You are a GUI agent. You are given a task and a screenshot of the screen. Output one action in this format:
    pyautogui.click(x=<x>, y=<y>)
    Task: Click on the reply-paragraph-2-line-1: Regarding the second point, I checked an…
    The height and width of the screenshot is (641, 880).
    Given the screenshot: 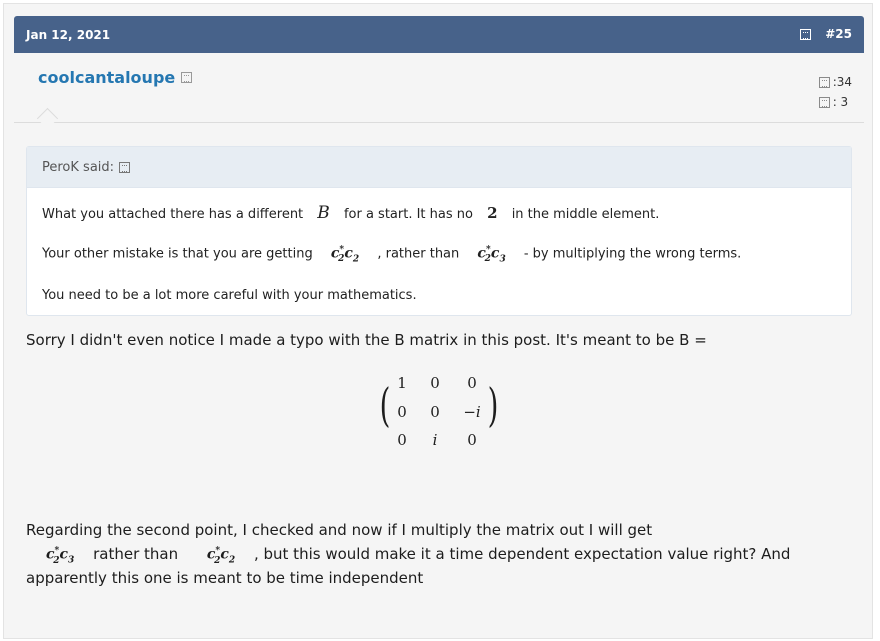 What is the action you would take?
    pyautogui.click(x=339, y=530)
    